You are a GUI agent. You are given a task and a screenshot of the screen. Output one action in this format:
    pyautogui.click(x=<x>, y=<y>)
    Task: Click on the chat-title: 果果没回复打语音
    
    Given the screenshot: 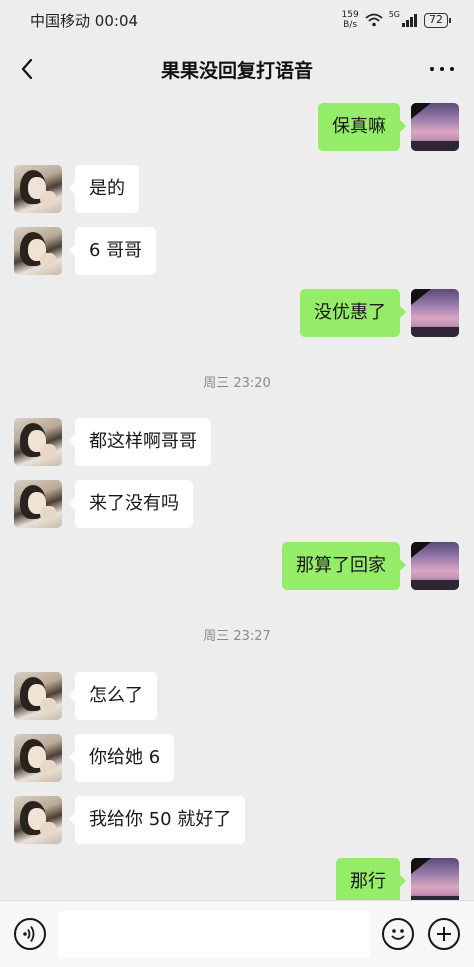 What is the action you would take?
    pyautogui.click(x=236, y=70)
    